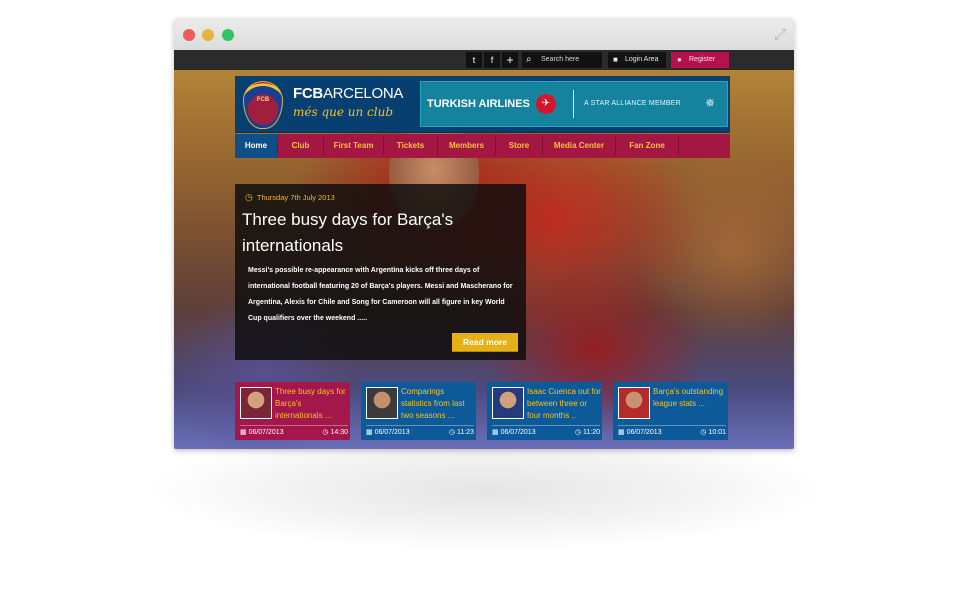 The image size is (969, 602). I want to click on news-card-meta: ▦ 06/07/2013 ◷ 10:01, so click(672, 431).